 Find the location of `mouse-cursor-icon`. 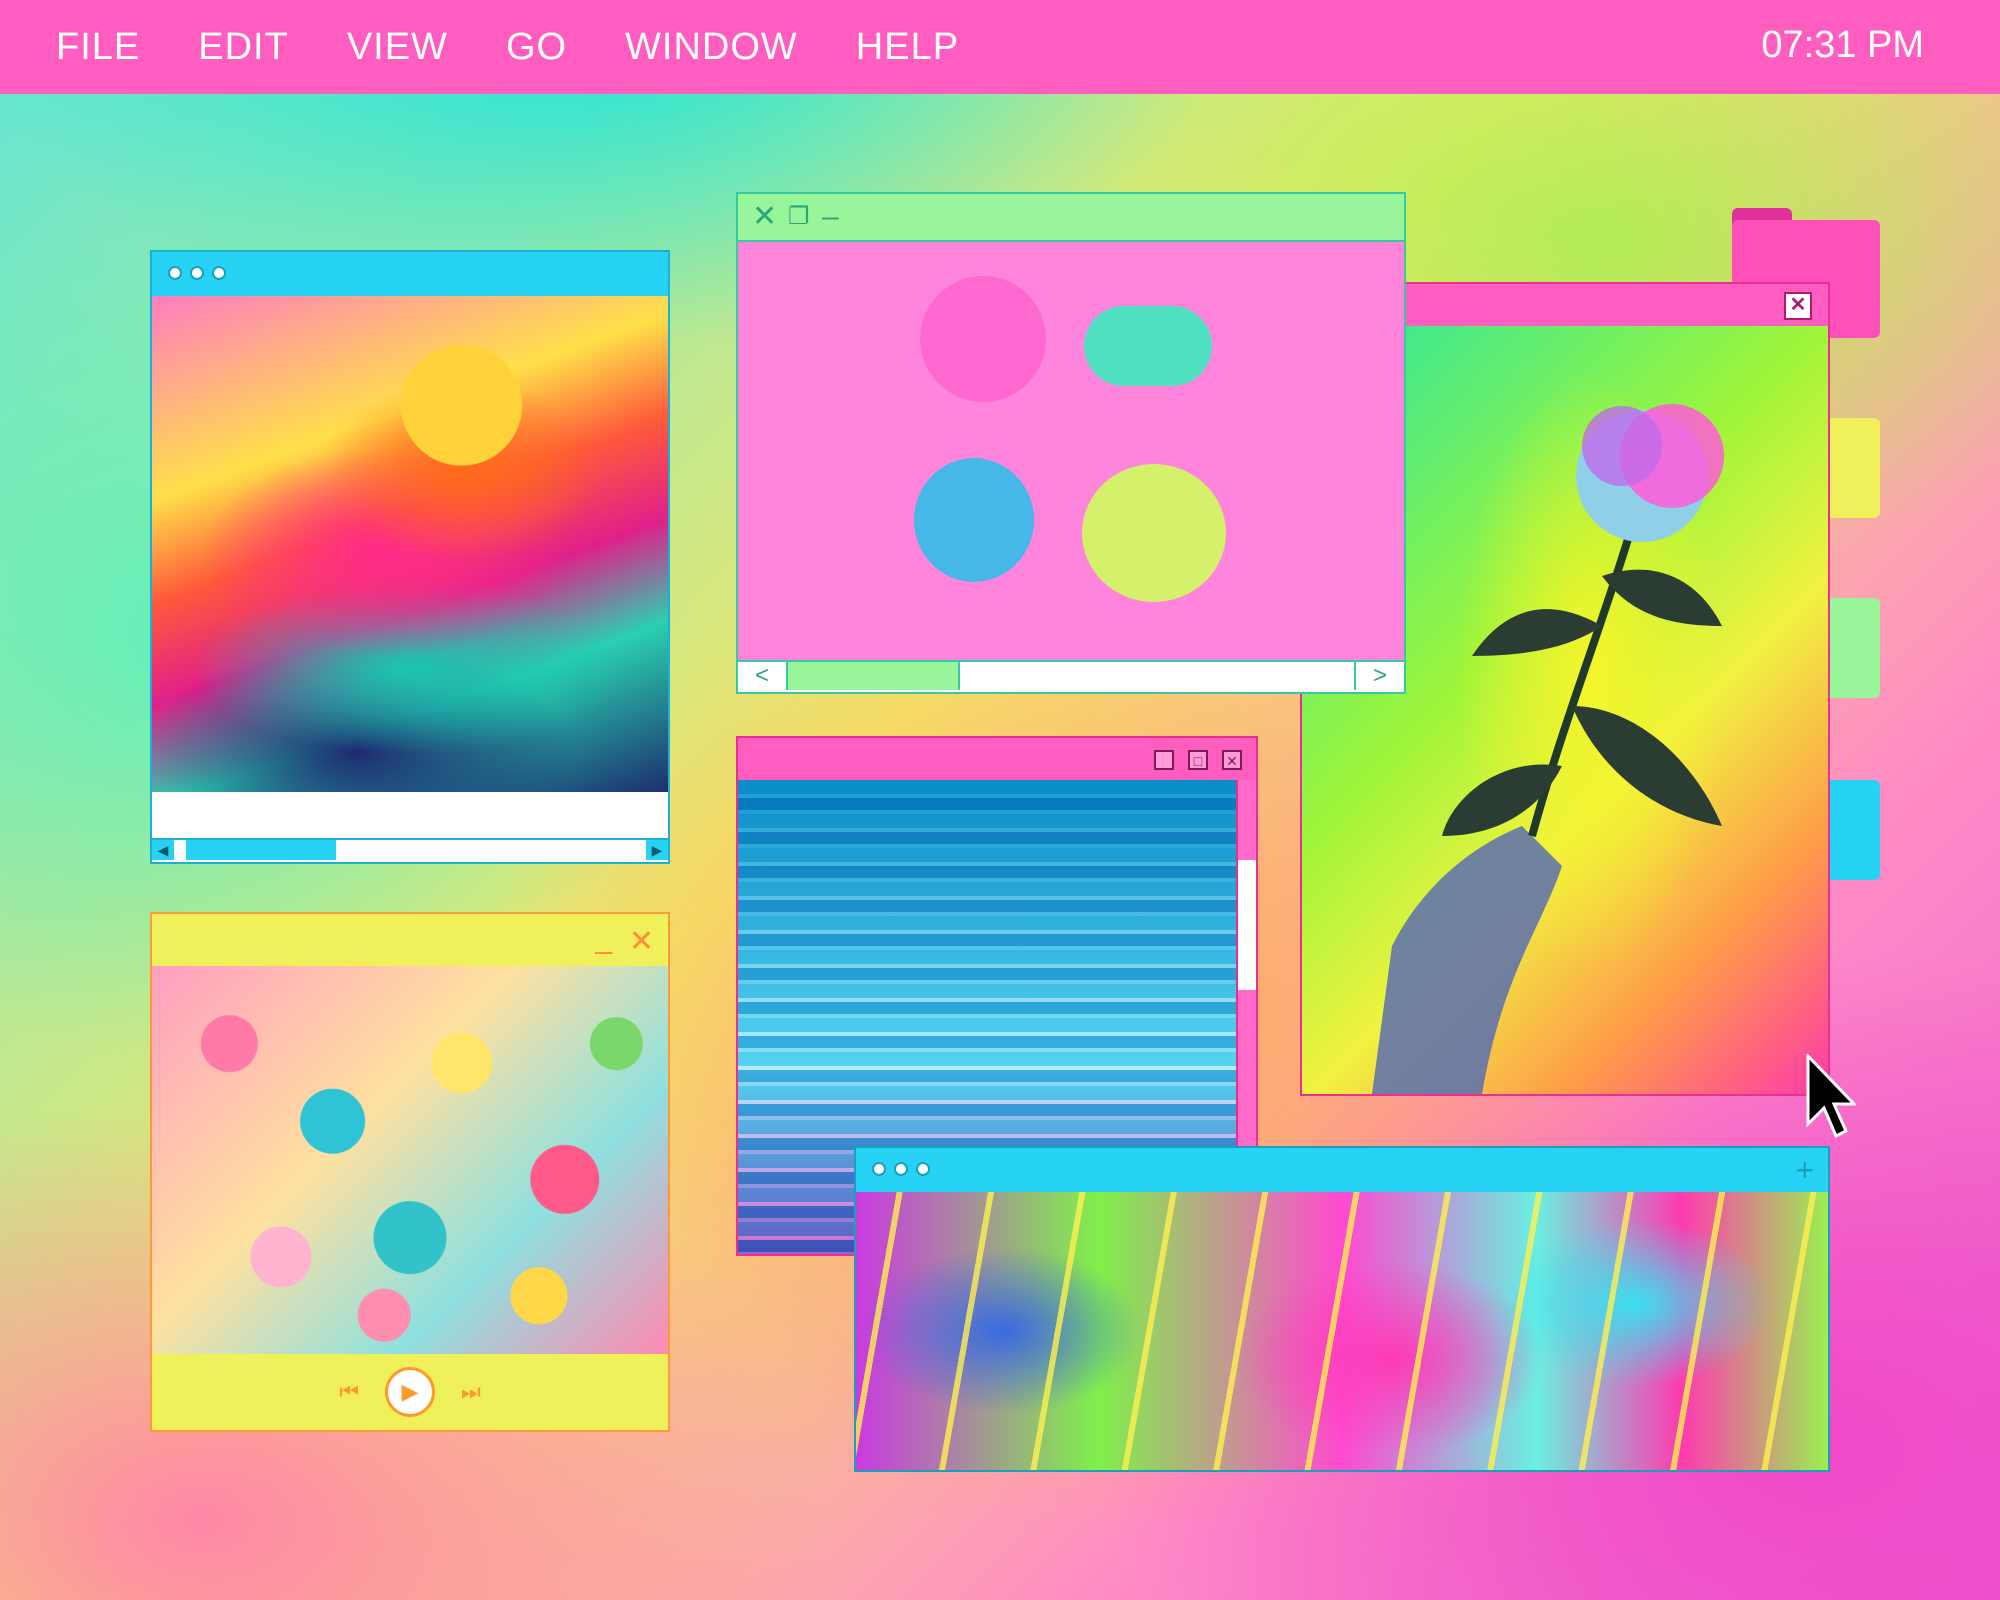

mouse-cursor-icon is located at coordinates (1831, 1096).